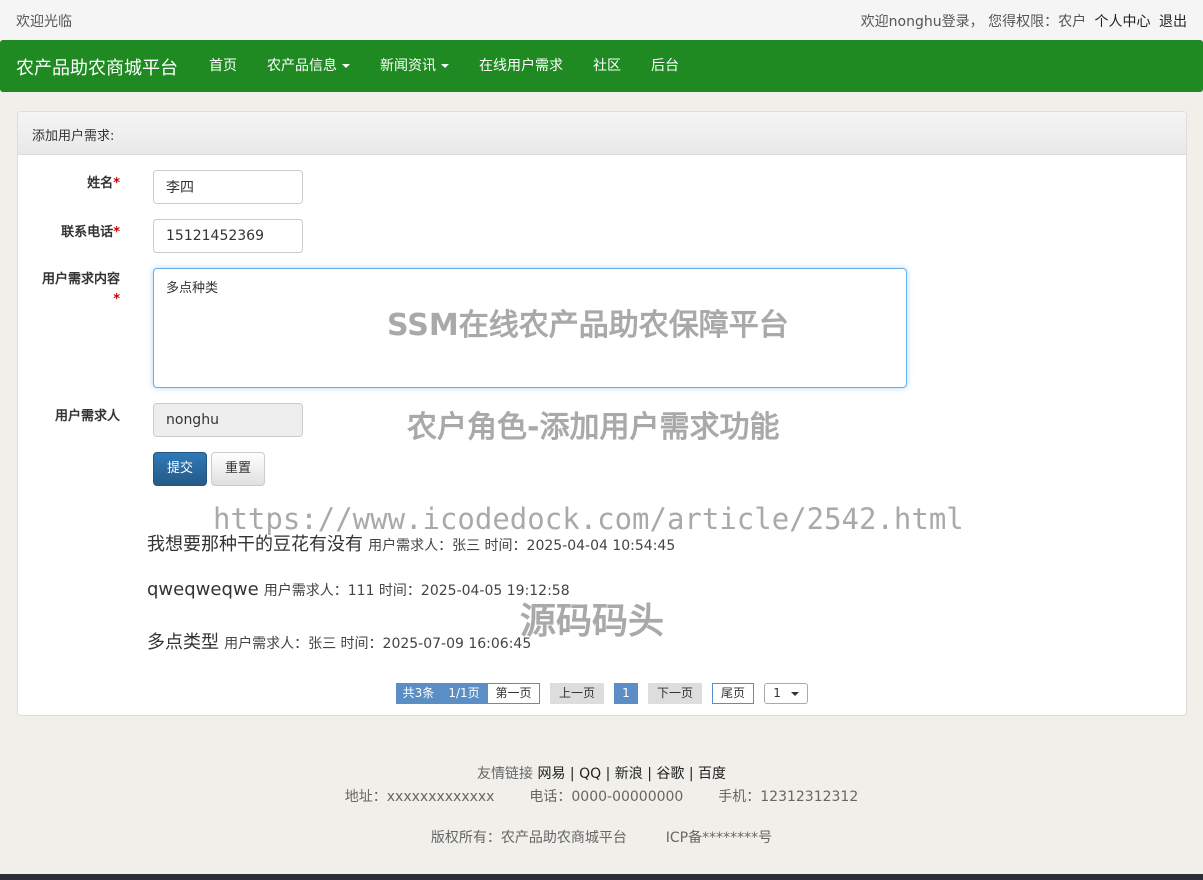 Image resolution: width=1203 pixels, height=880 pixels. What do you see at coordinates (87, 416) in the screenshot?
I see `requester-label: 用户需求人` at bounding box center [87, 416].